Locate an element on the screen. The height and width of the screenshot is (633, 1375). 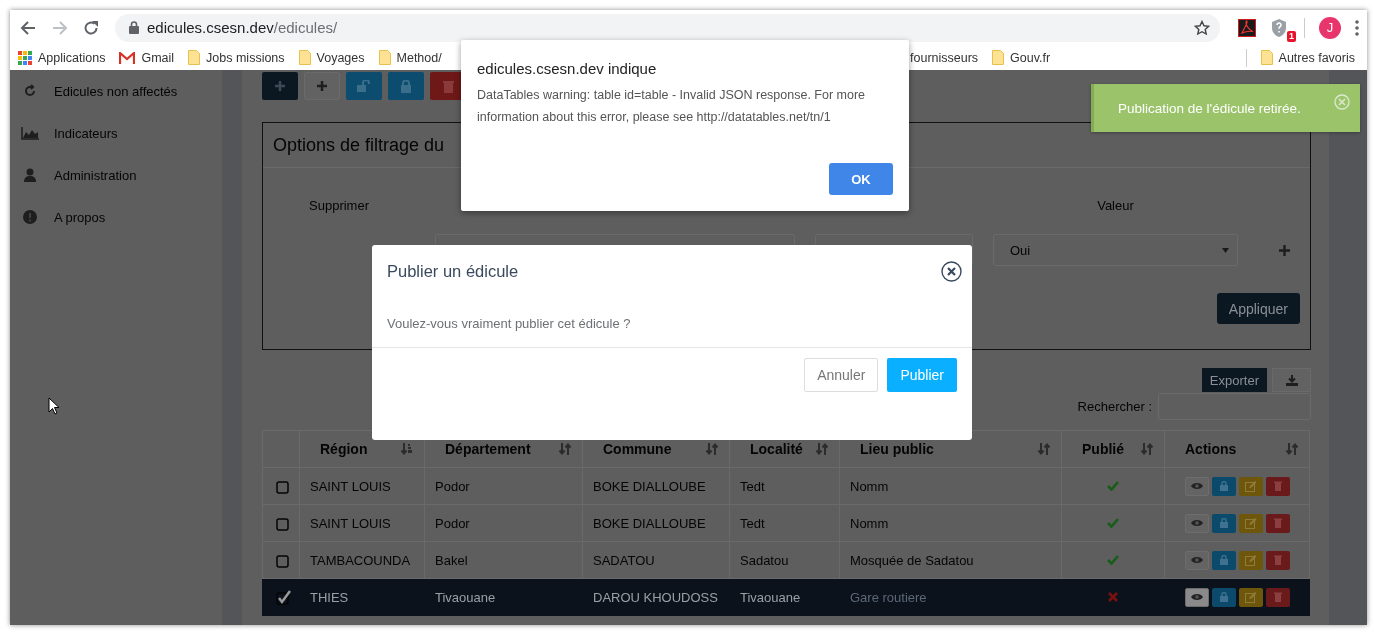
bookmark: Gmail is located at coordinates (147, 57).